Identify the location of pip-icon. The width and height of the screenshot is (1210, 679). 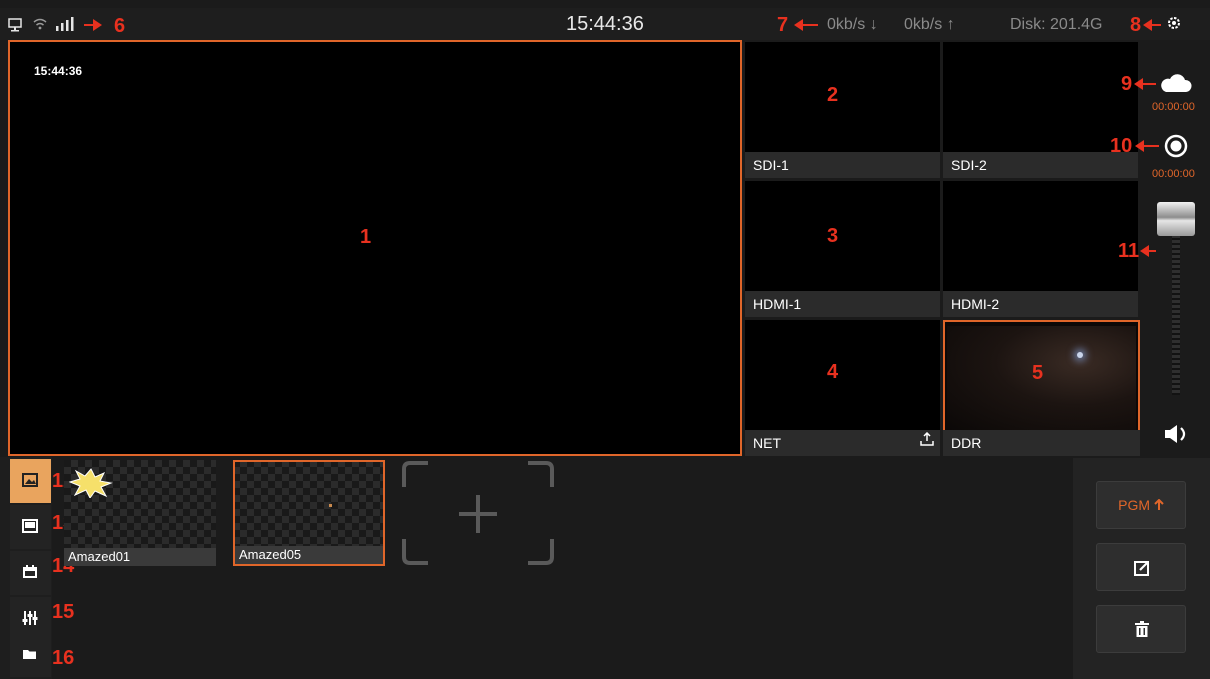
(30, 526).